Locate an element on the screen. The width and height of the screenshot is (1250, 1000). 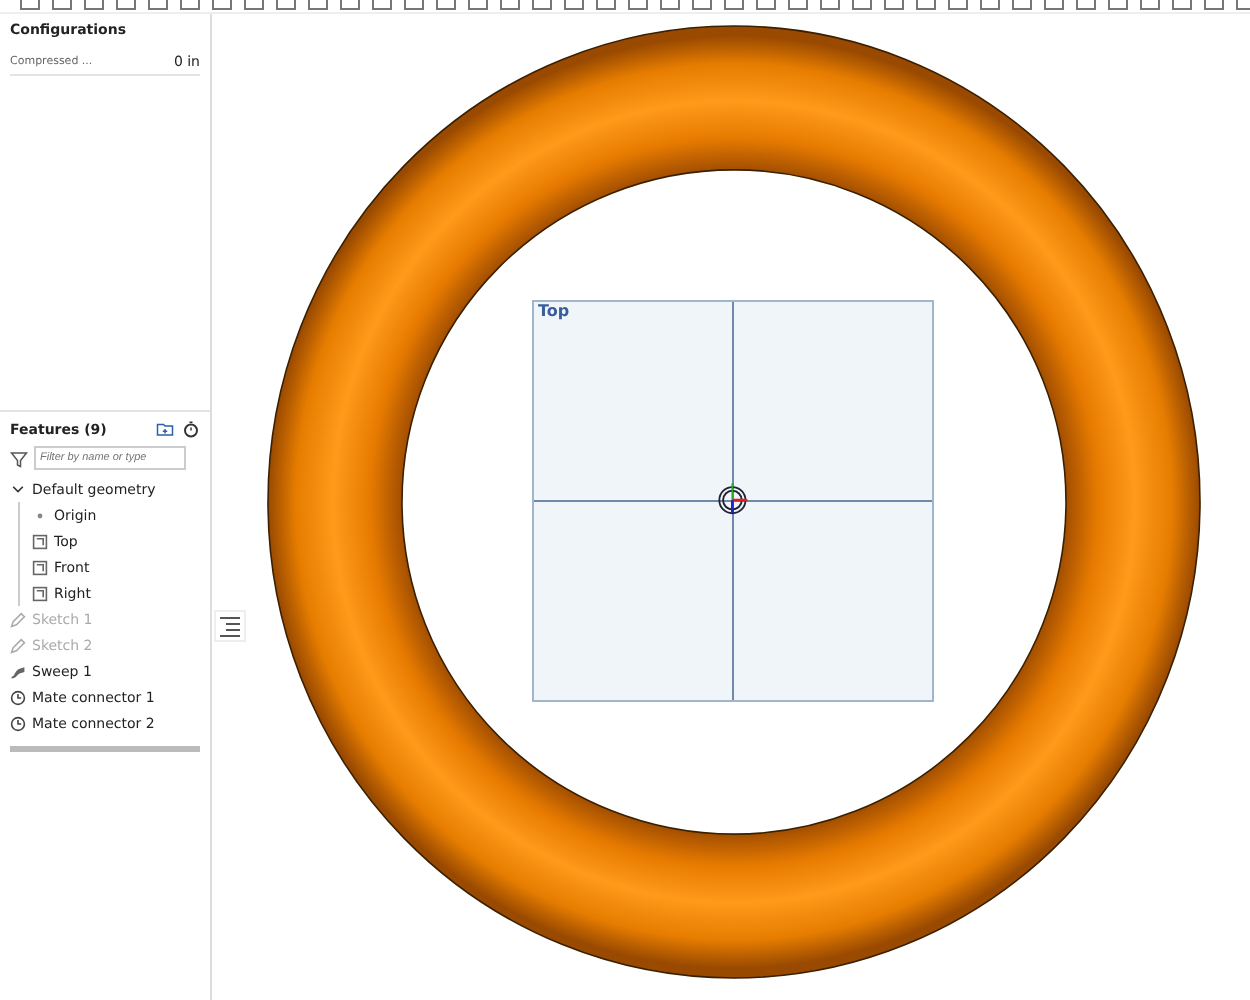
list-icon is located at coordinates (230, 626).